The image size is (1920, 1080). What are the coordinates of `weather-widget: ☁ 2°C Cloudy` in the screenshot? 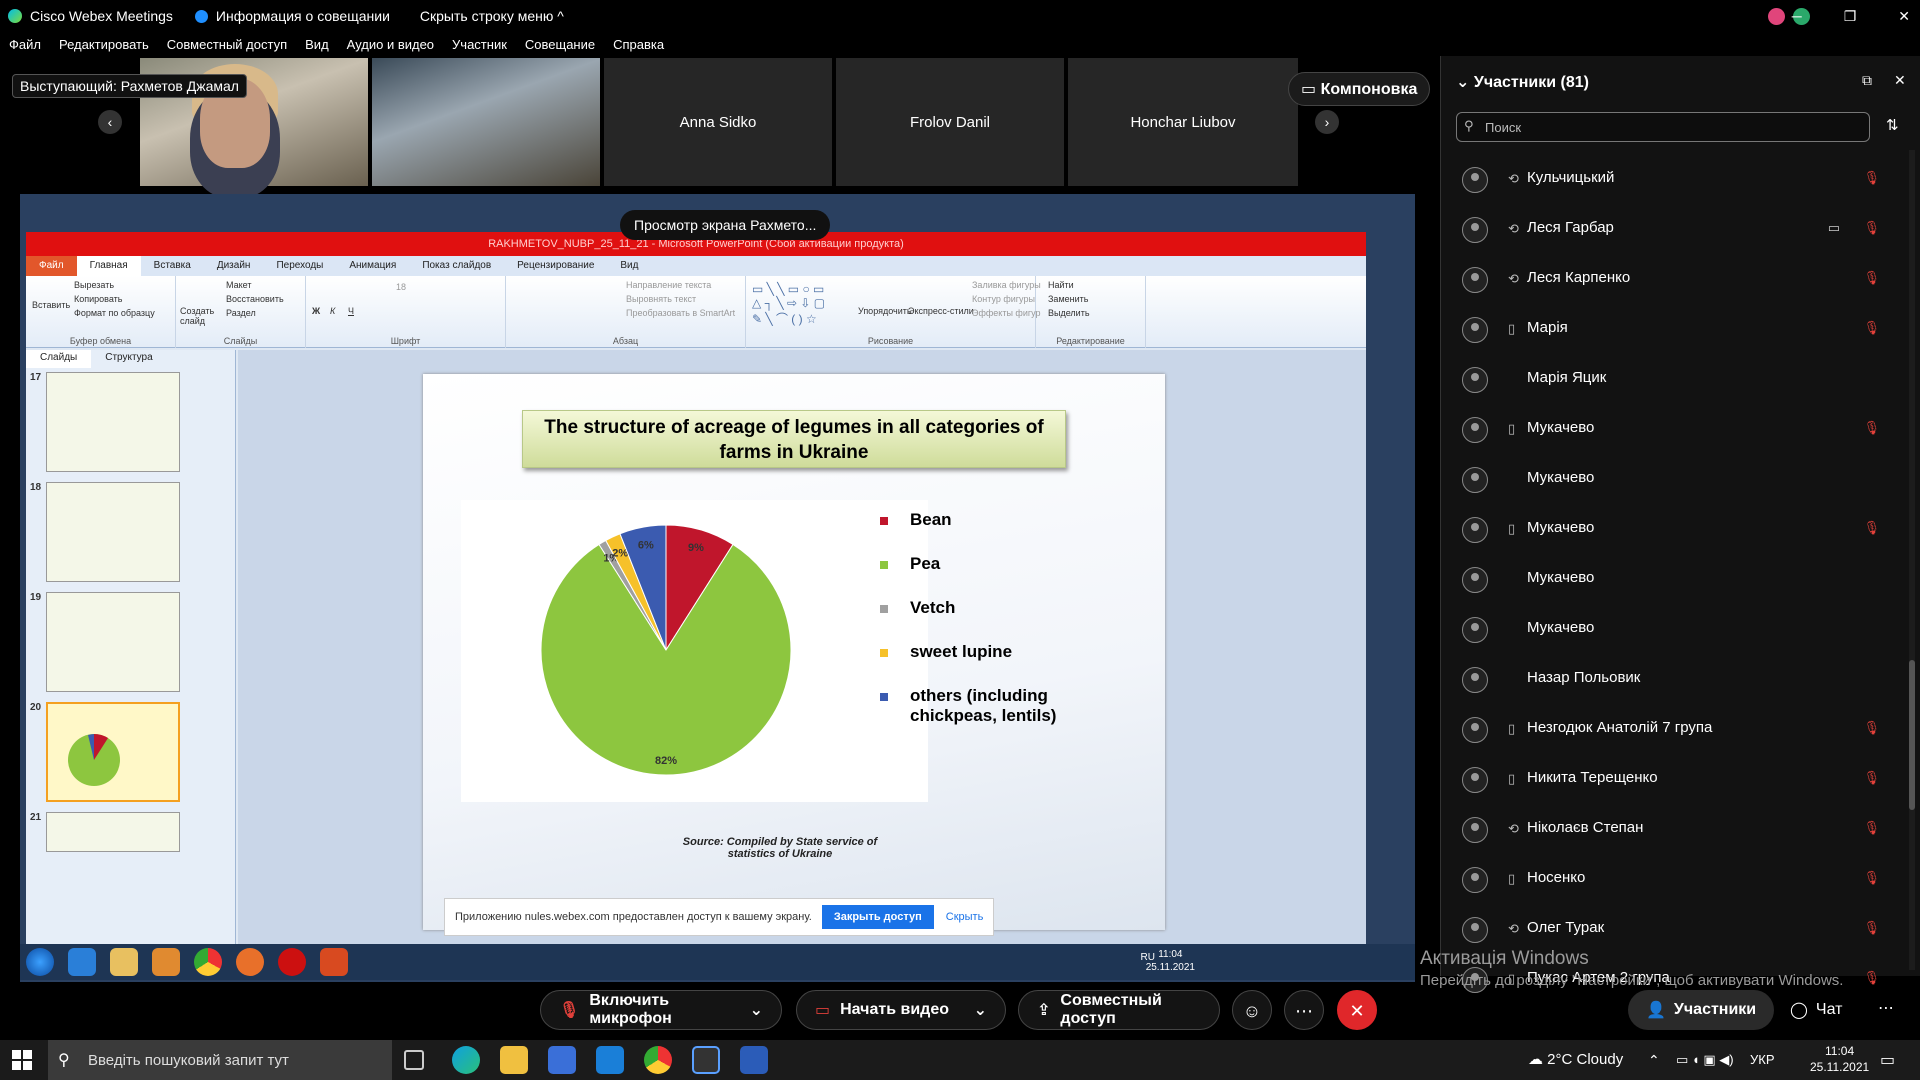 It's located at (1575, 1059).